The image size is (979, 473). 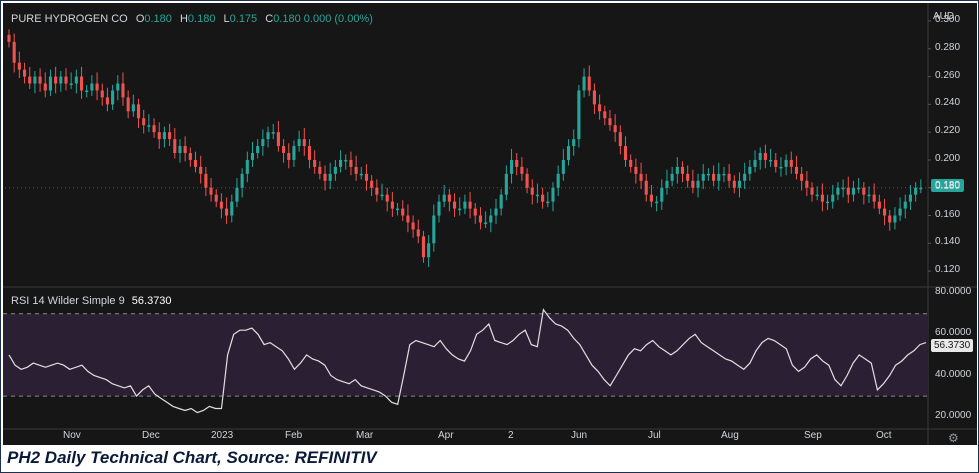 What do you see at coordinates (269, 19) in the screenshot?
I see `close-key: C` at bounding box center [269, 19].